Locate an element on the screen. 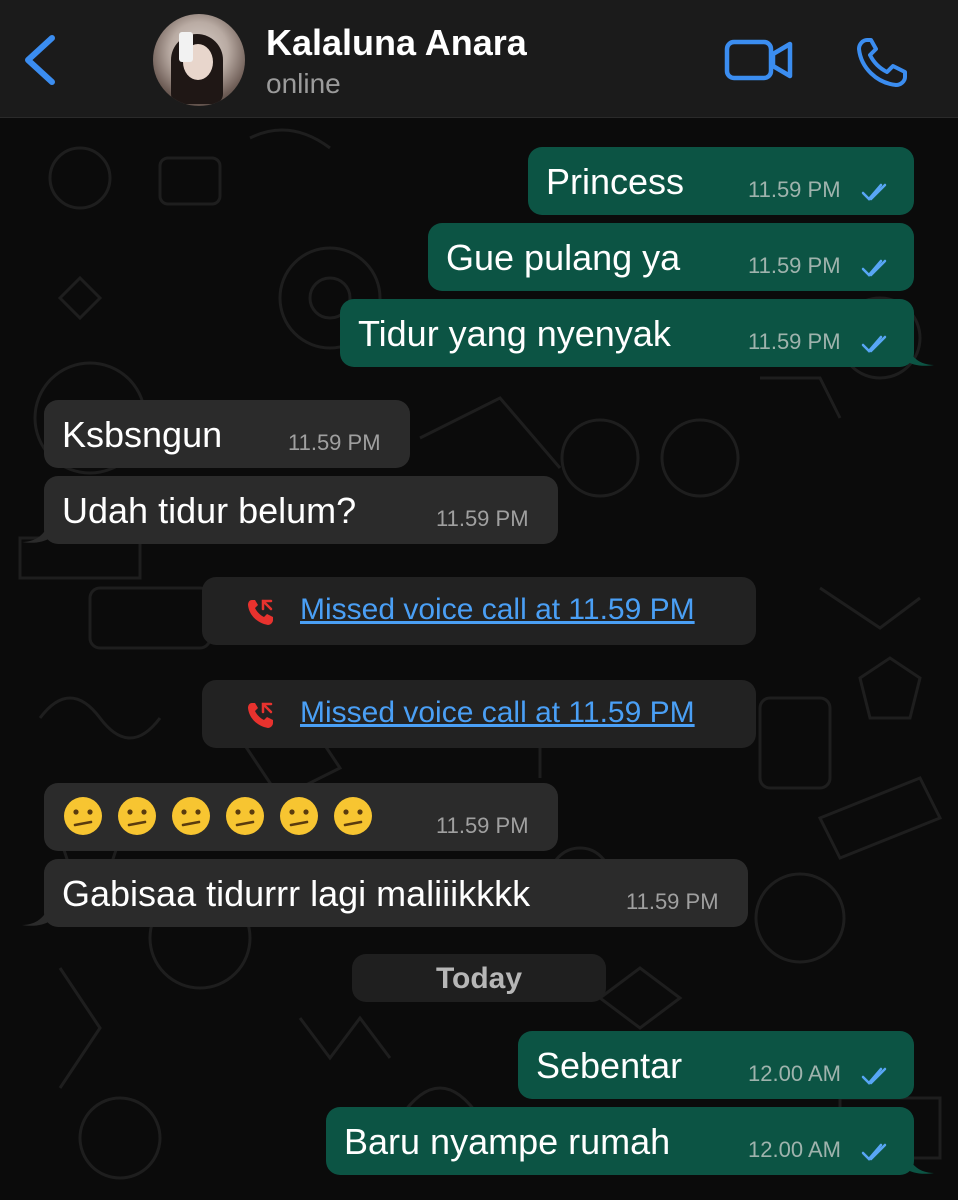 The width and height of the screenshot is (958, 1200). message-text: Ksbsngun is located at coordinates (142, 434).